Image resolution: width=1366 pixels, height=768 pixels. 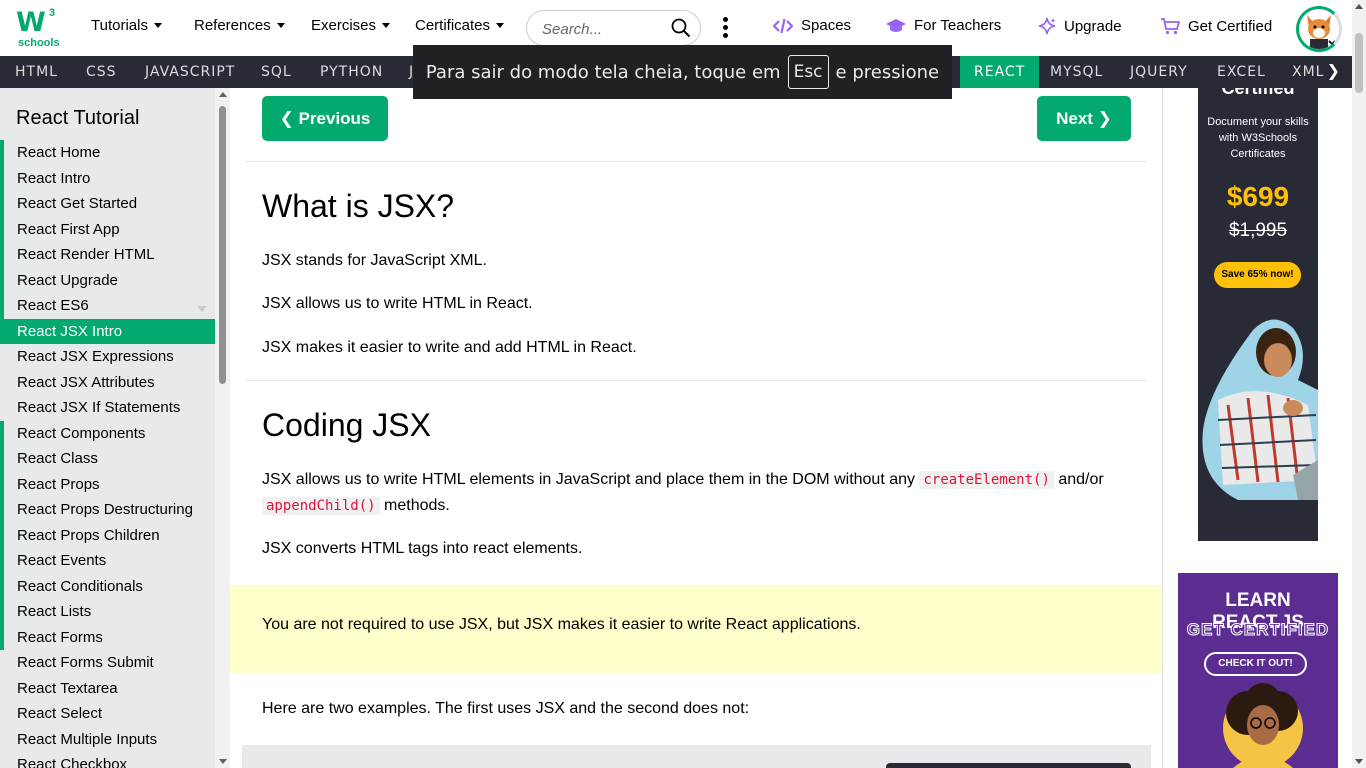 What do you see at coordinates (107, 331) in the screenshot?
I see `sidebar-item: React JSX Intro` at bounding box center [107, 331].